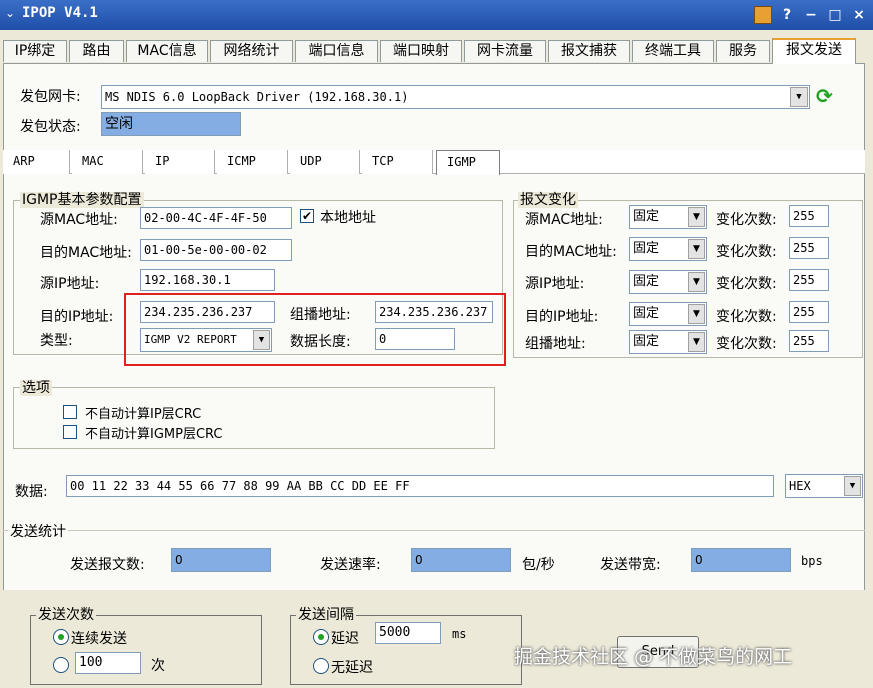 The width and height of the screenshot is (873, 688). What do you see at coordinates (824, 96) in the screenshot?
I see `refresh-icon: ⟳` at bounding box center [824, 96].